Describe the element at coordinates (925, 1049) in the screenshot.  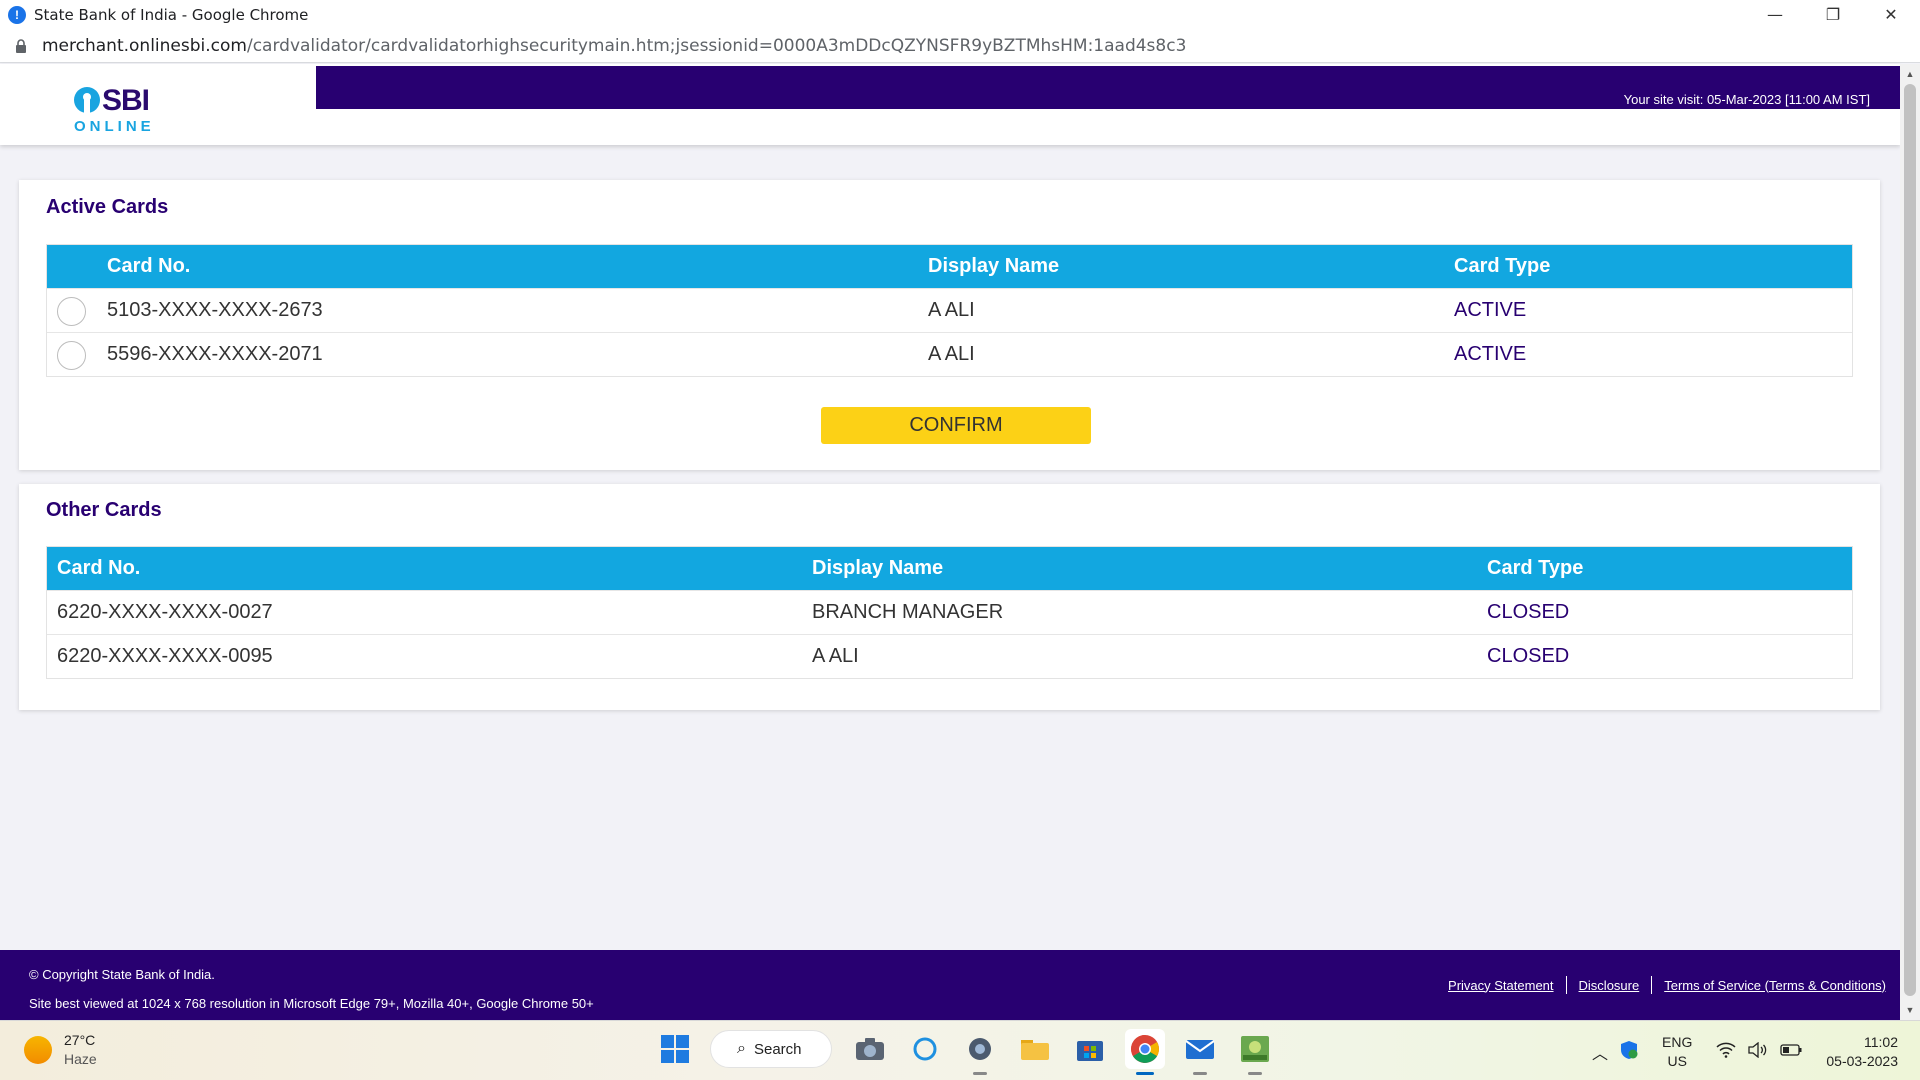
I see `cortana-icon` at that location.